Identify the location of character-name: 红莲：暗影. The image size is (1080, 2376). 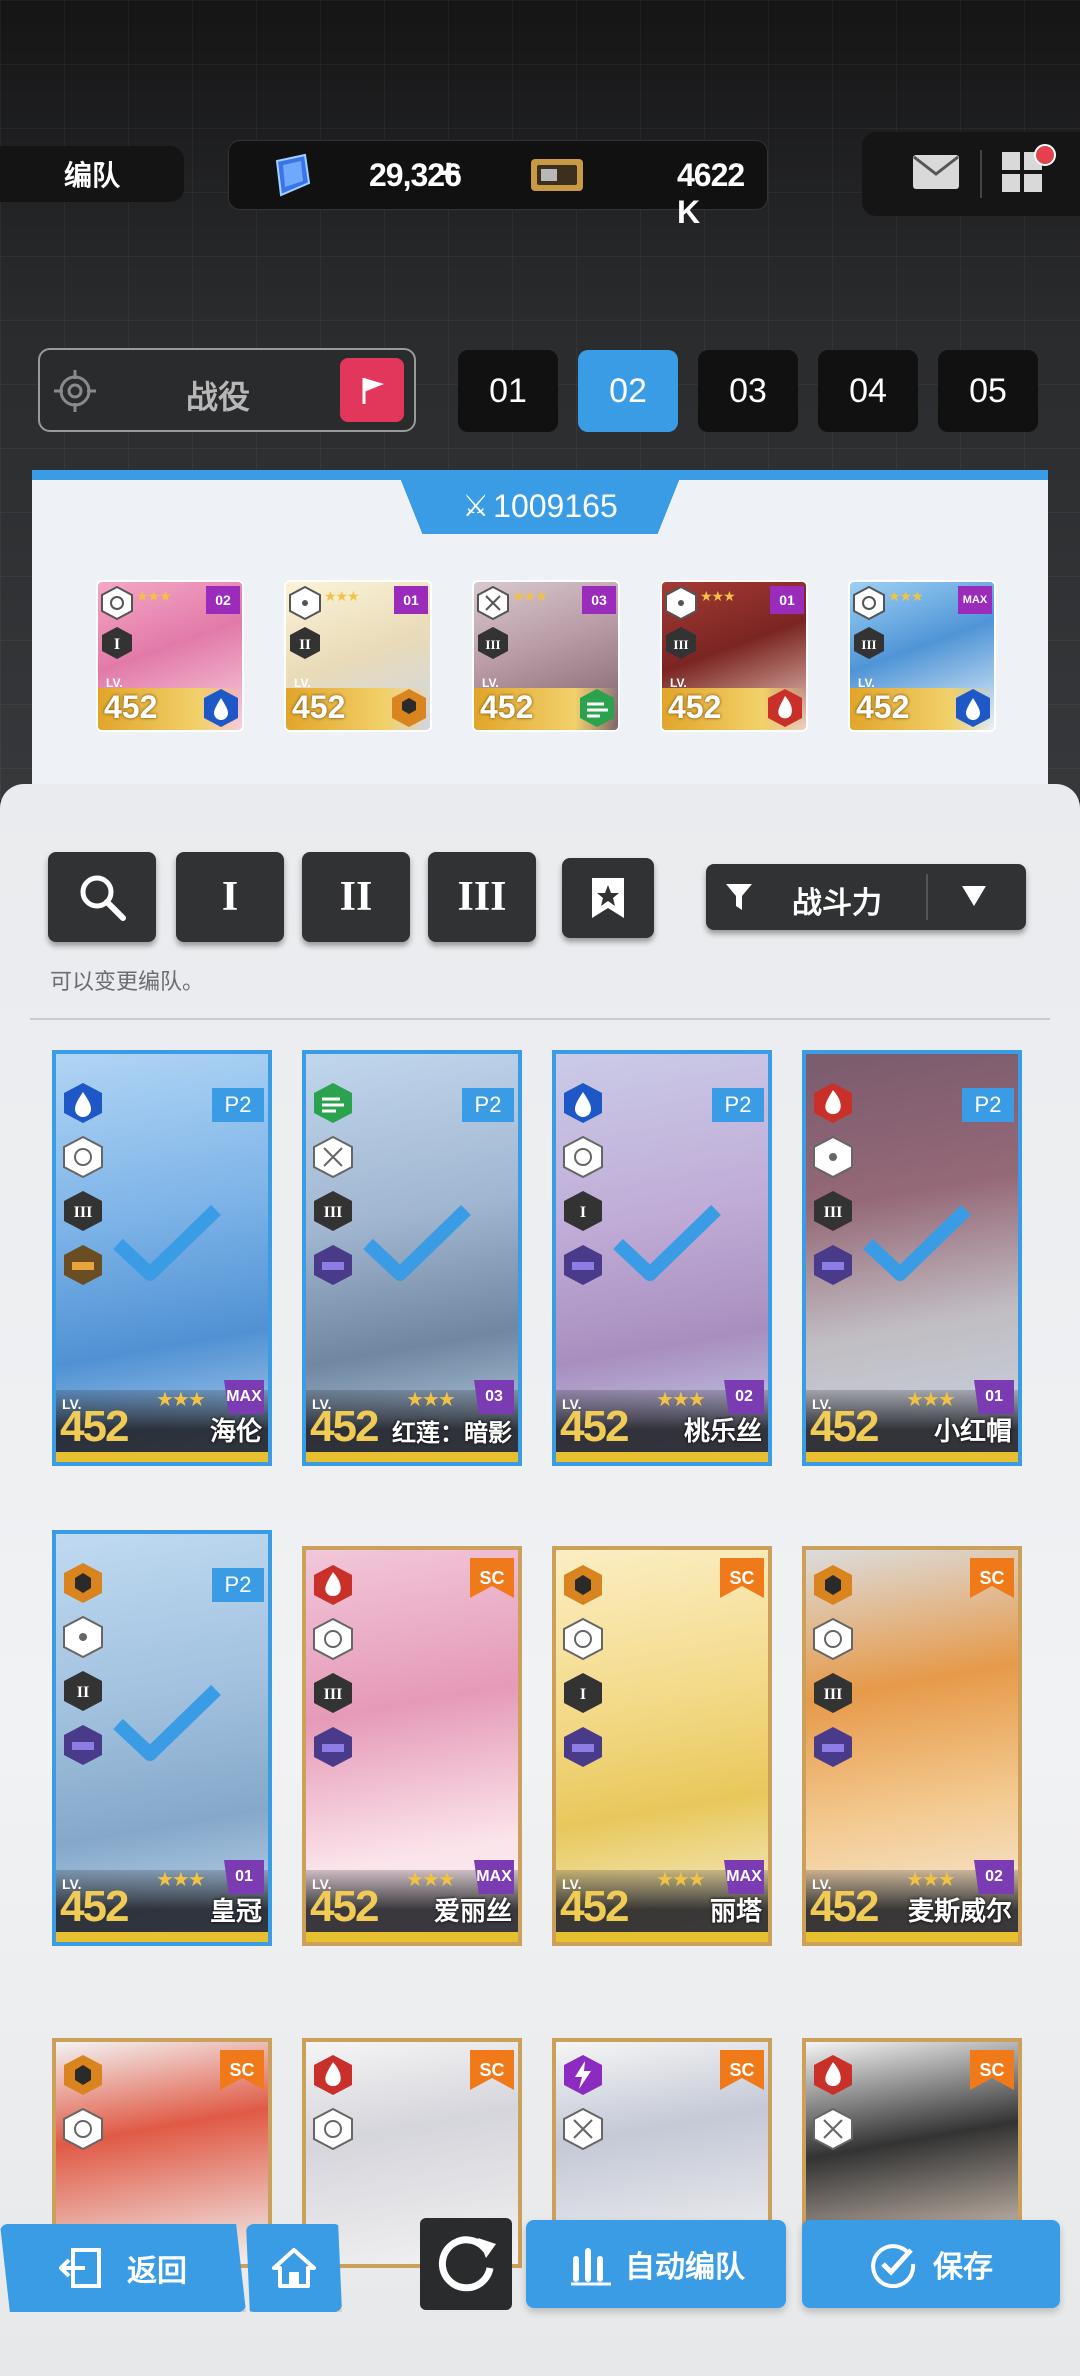
(452, 1433).